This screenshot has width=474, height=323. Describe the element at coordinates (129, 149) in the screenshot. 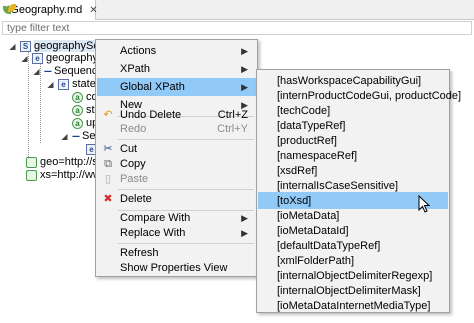

I see `menu-item-label: Cut` at that location.